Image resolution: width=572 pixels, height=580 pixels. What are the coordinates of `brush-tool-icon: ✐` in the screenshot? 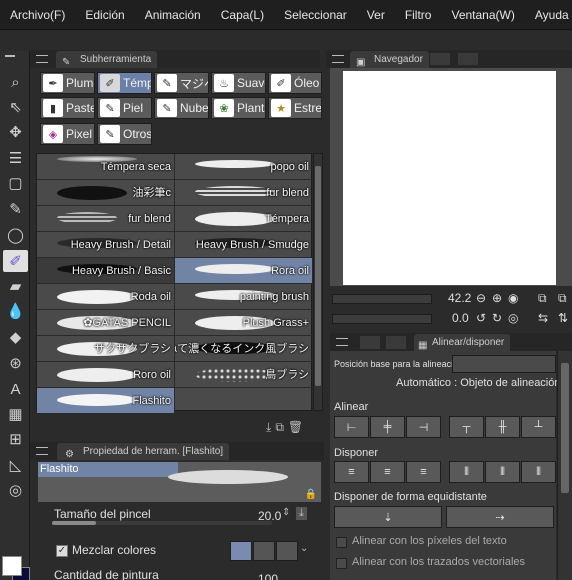 It's located at (15, 261).